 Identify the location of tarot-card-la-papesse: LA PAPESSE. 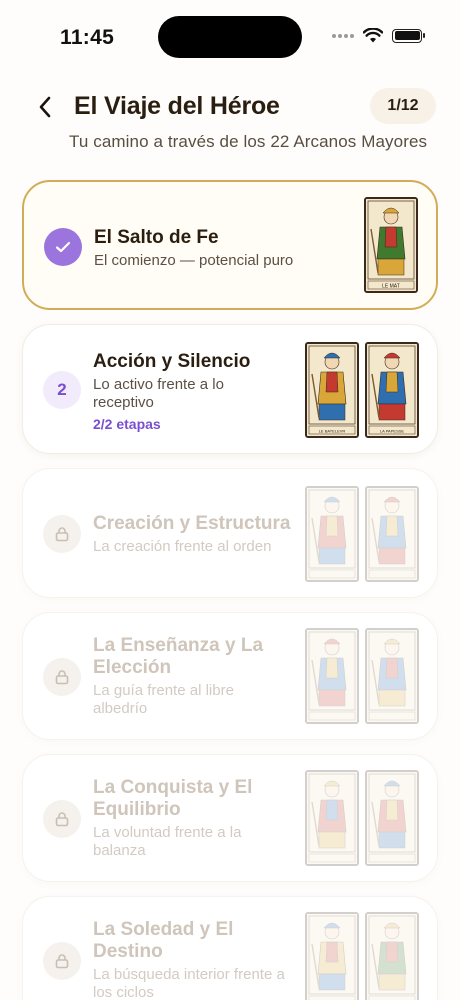
(392, 390).